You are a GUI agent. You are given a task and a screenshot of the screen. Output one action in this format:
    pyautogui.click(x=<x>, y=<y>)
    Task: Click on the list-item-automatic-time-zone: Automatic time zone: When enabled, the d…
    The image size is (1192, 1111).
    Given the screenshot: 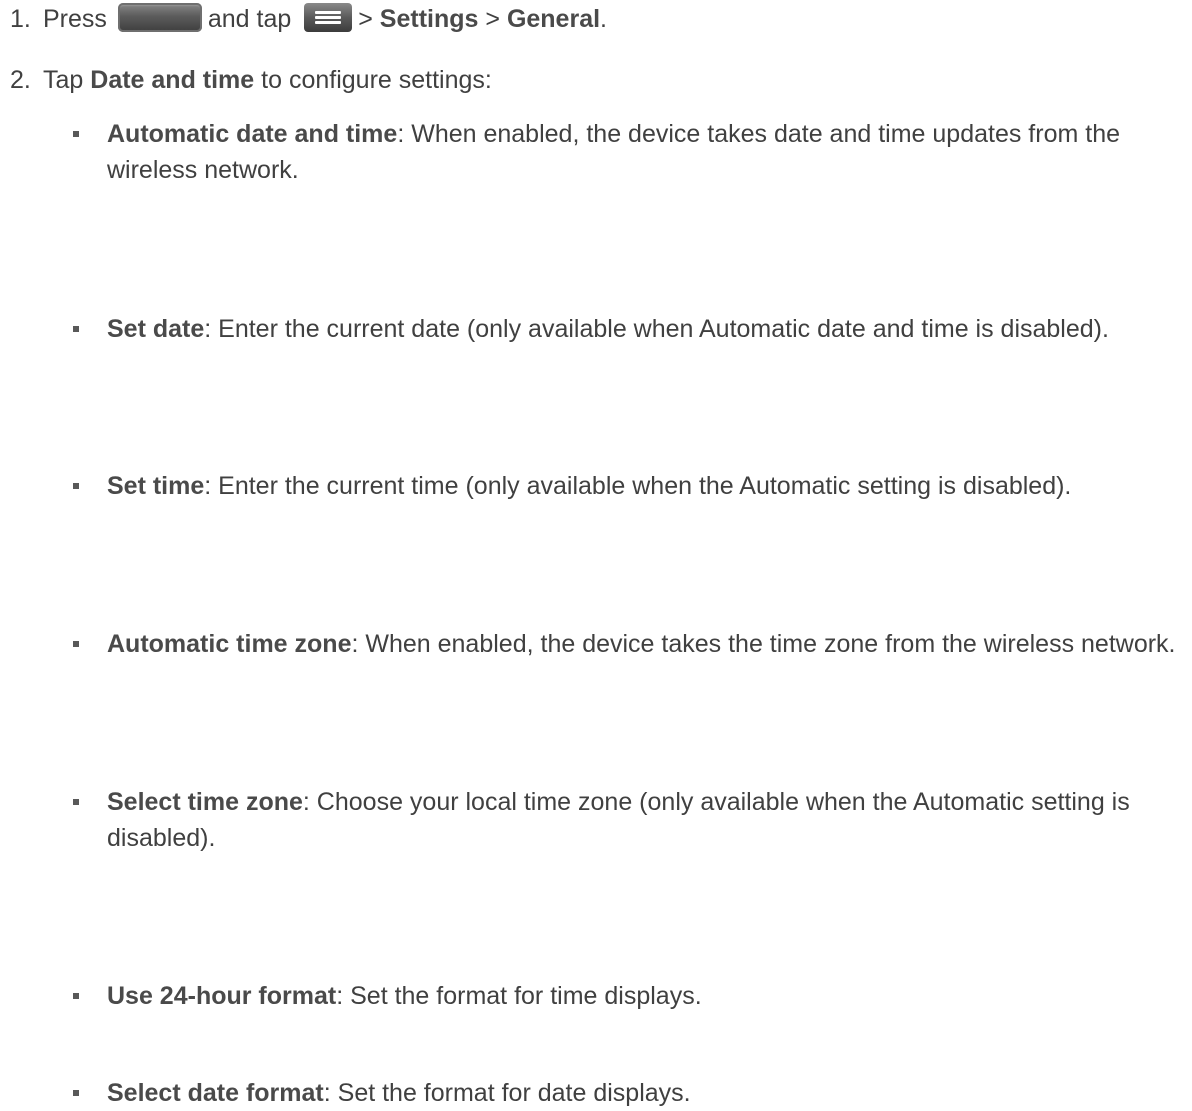 What is the action you would take?
    pyautogui.click(x=628, y=644)
    